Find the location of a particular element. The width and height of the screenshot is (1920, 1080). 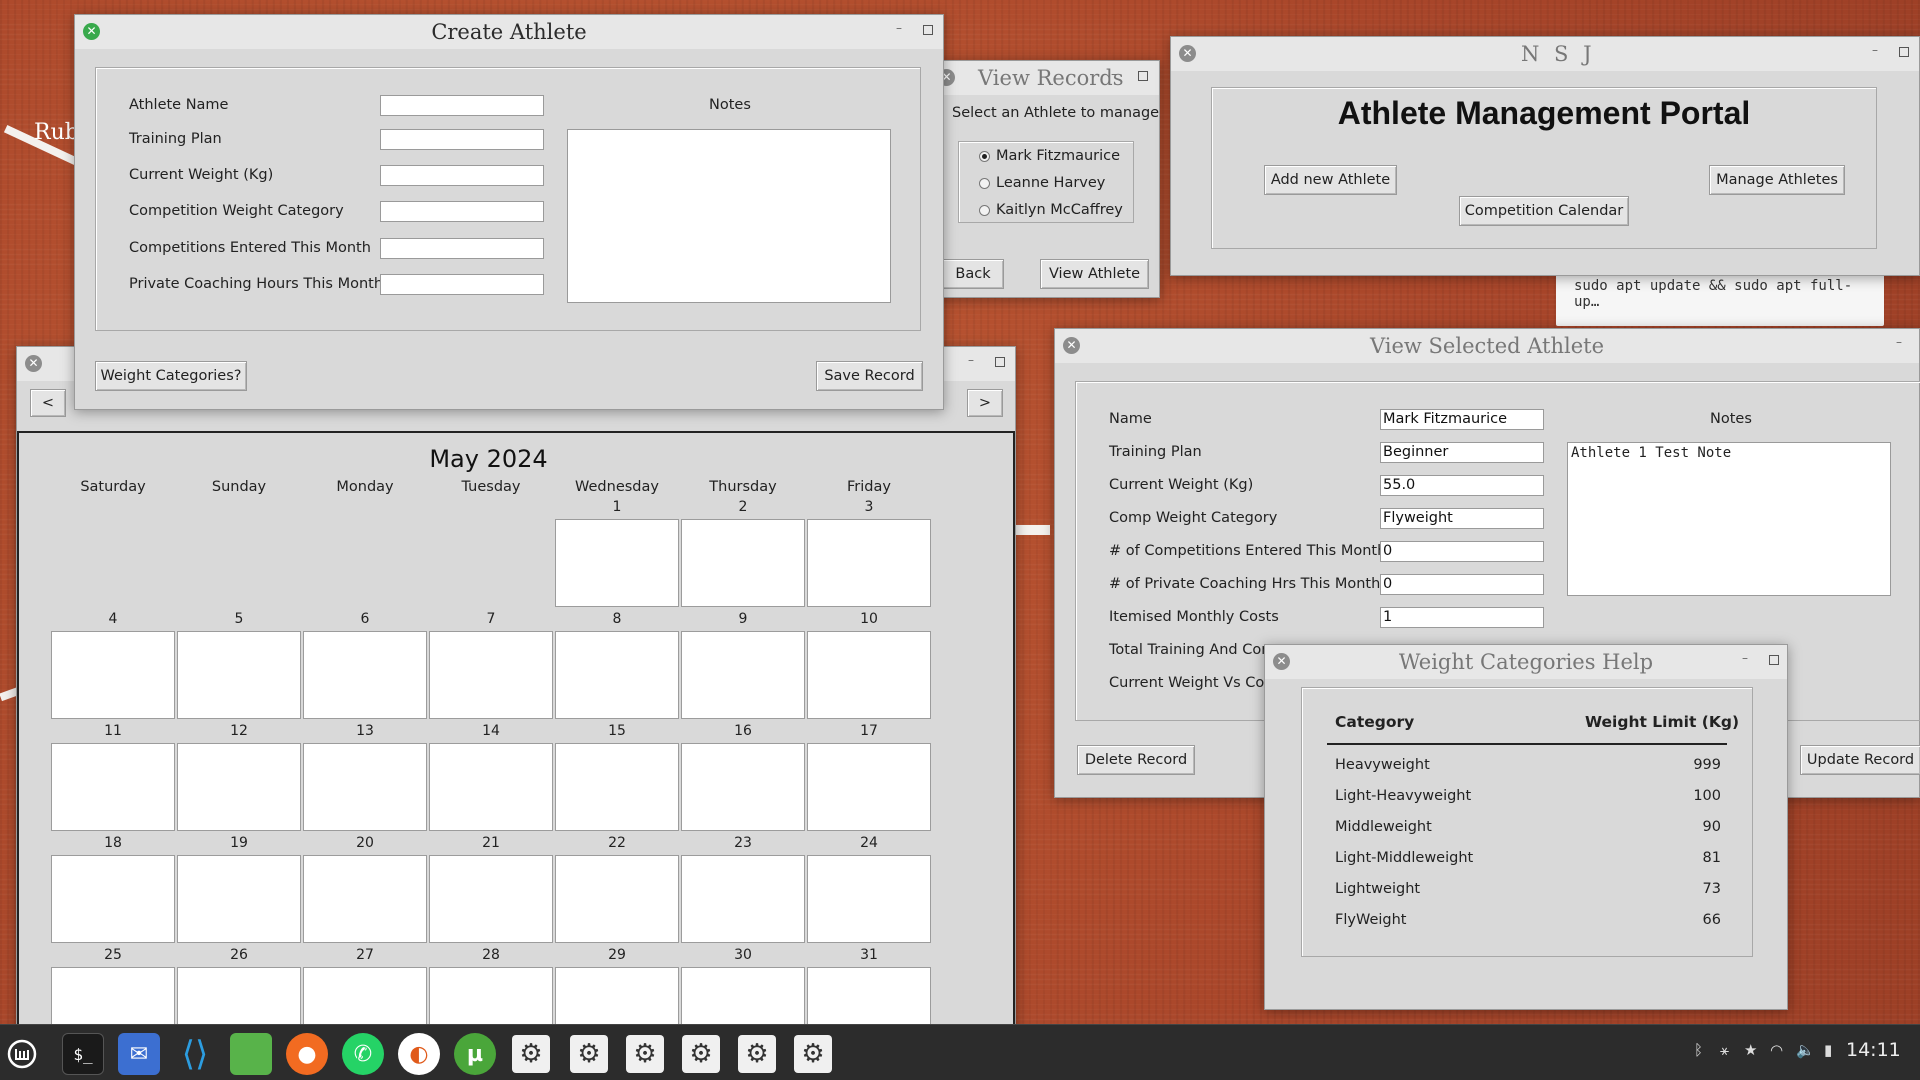

titlebar: Create Athlete is located at coordinates (509, 32).